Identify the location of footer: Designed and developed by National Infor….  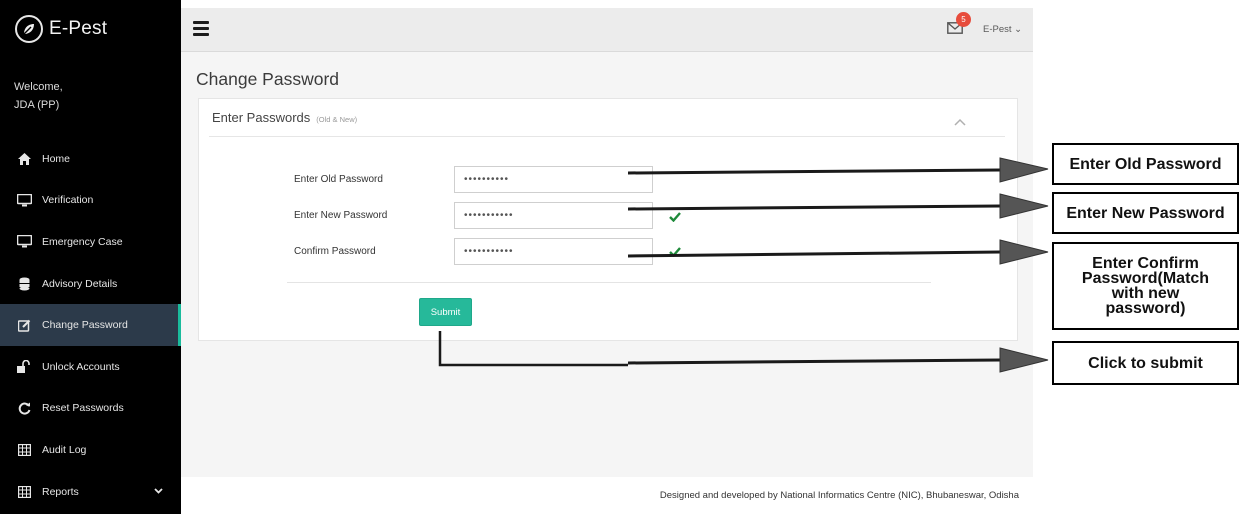
(607, 495).